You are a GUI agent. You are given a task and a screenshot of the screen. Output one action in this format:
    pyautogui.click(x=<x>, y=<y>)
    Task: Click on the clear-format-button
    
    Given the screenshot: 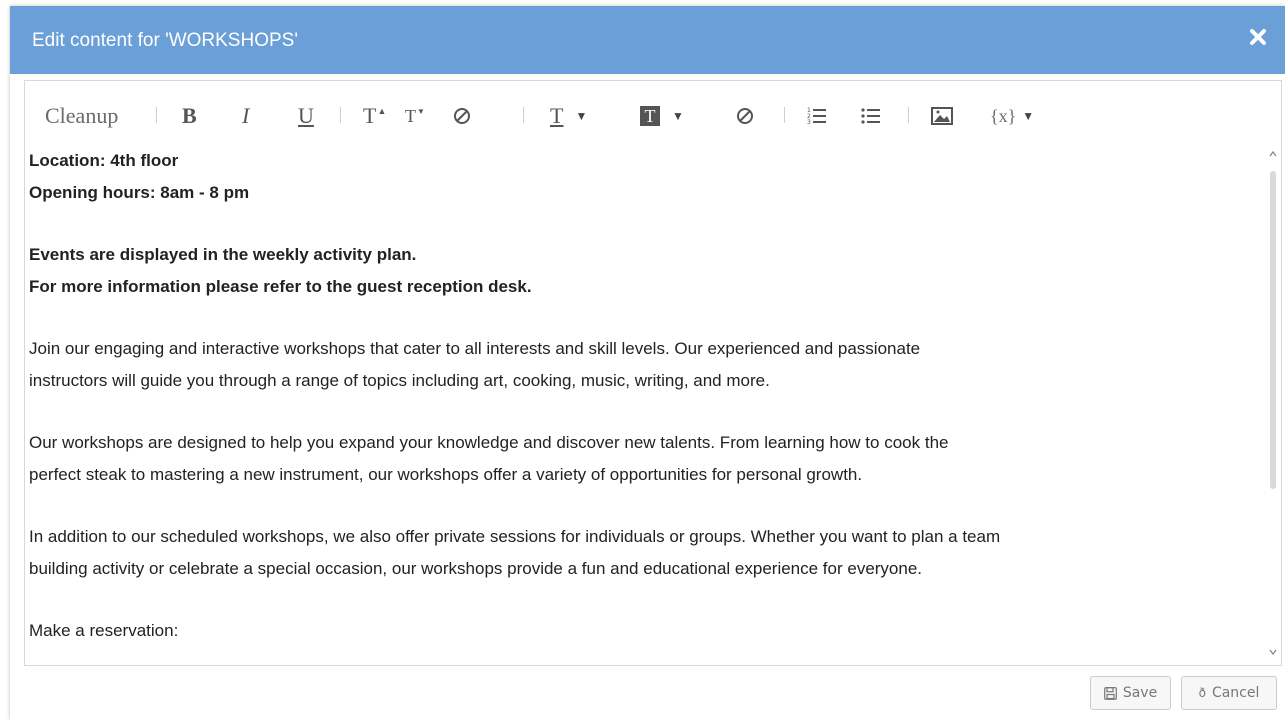 What is the action you would take?
    pyautogui.click(x=462, y=116)
    